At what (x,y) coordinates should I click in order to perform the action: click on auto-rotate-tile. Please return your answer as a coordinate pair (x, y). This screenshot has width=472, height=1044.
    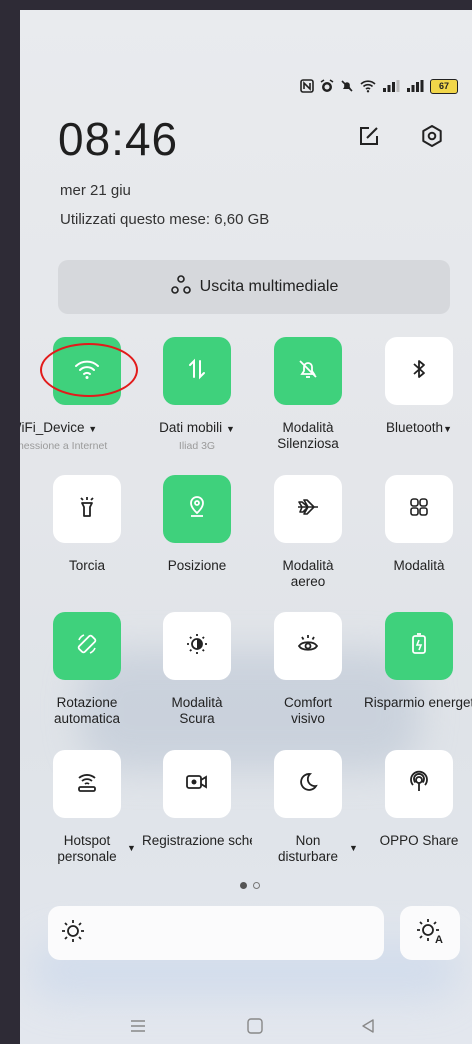
    Looking at the image, I should click on (87, 646).